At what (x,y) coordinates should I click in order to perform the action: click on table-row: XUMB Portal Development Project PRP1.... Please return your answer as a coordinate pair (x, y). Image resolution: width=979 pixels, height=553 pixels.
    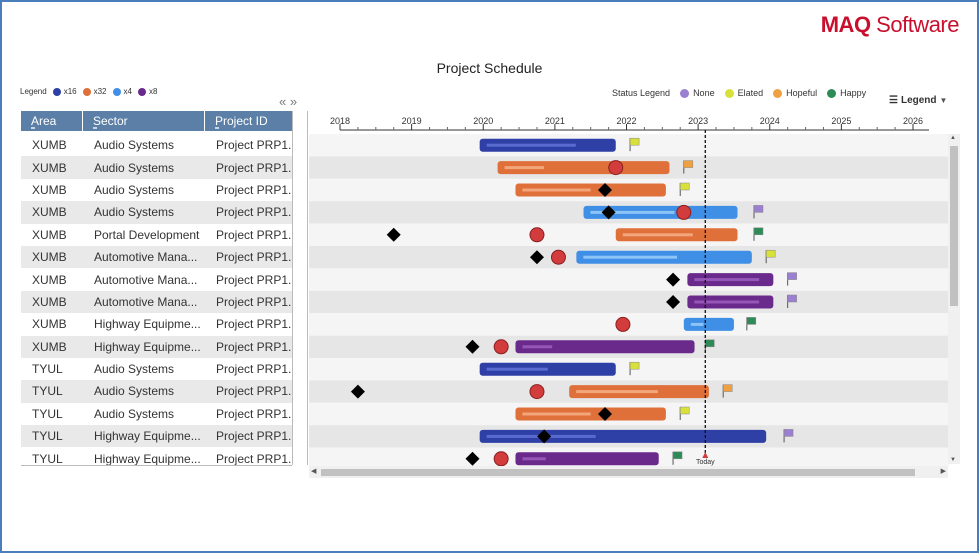
    Looking at the image, I should click on (156, 235).